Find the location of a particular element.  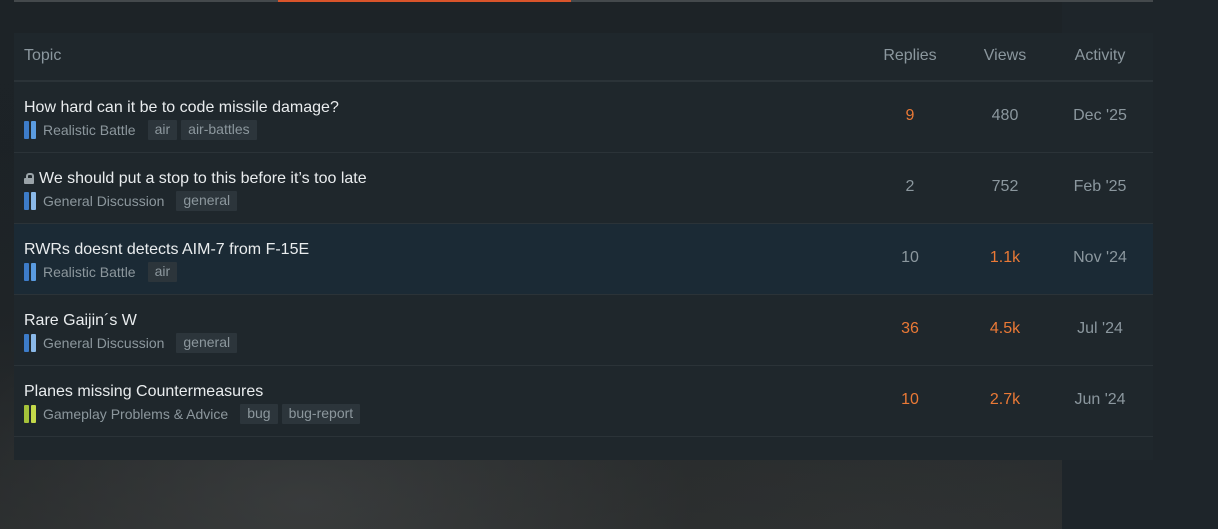

topic-title-text: RWRs doesnt detects AIM-7 from F-15E is located at coordinates (166, 249).